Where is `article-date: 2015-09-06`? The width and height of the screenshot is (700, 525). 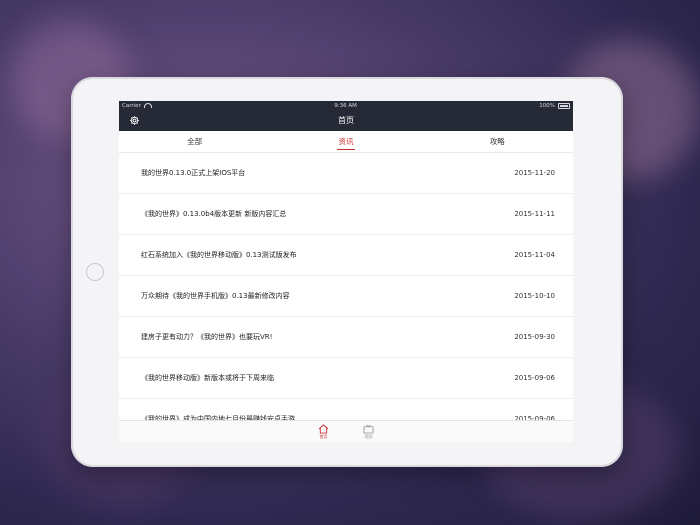 article-date: 2015-09-06 is located at coordinates (534, 378).